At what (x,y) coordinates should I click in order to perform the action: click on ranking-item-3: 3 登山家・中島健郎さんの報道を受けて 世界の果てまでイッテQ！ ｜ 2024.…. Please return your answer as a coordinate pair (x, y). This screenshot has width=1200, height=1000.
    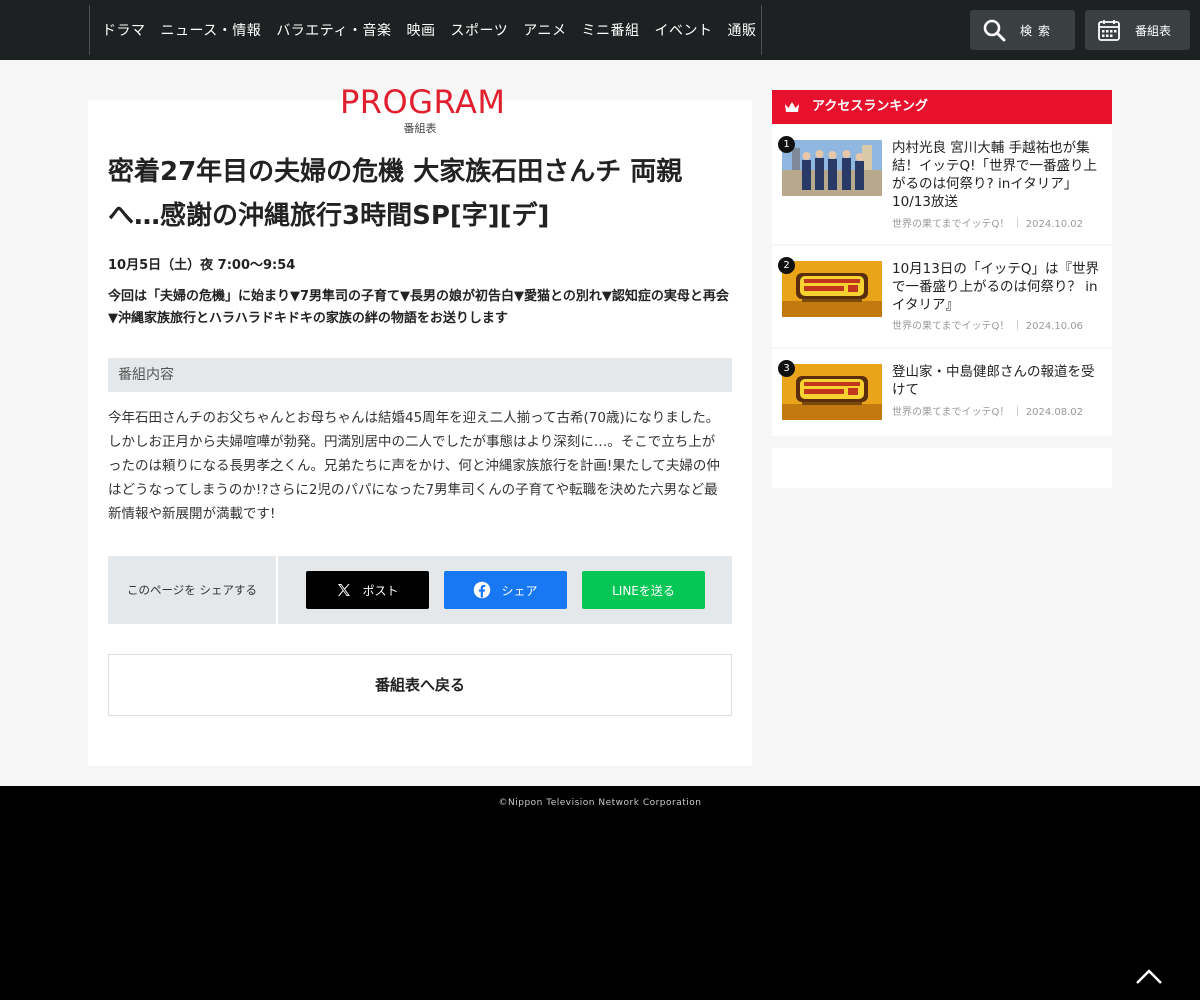
    Looking at the image, I should click on (942, 392).